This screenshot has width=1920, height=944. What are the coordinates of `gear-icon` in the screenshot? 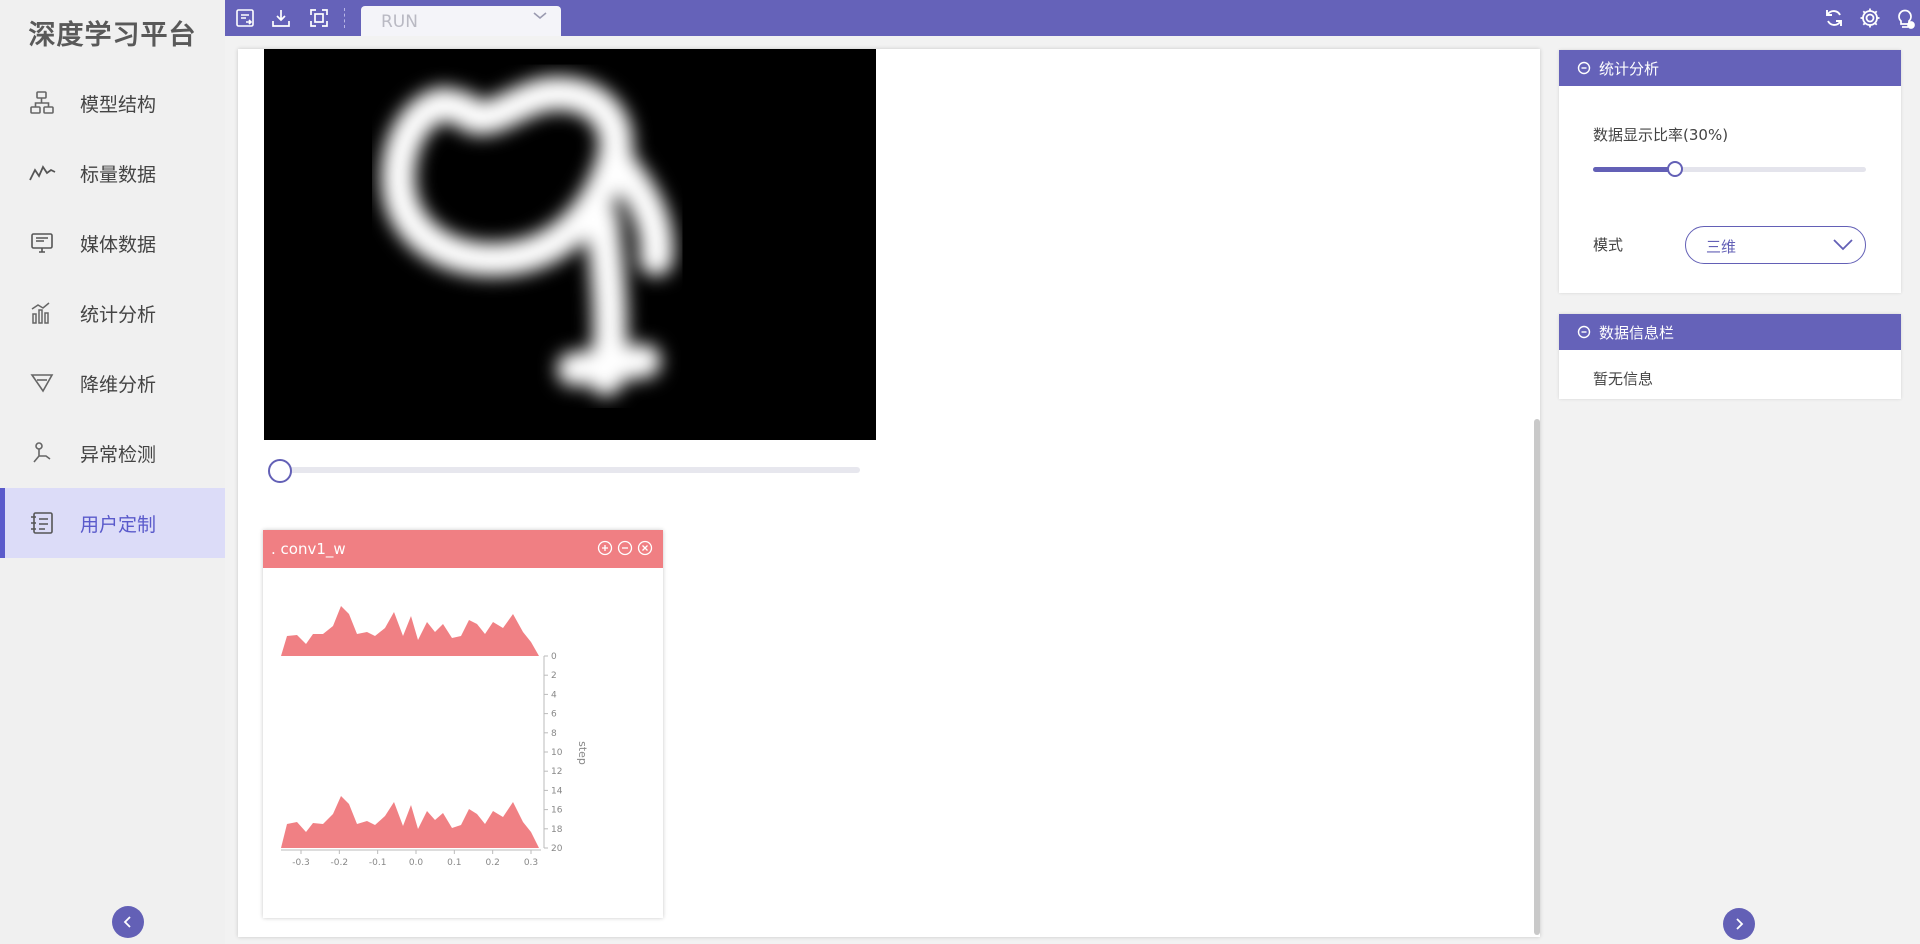 It's located at (1870, 18).